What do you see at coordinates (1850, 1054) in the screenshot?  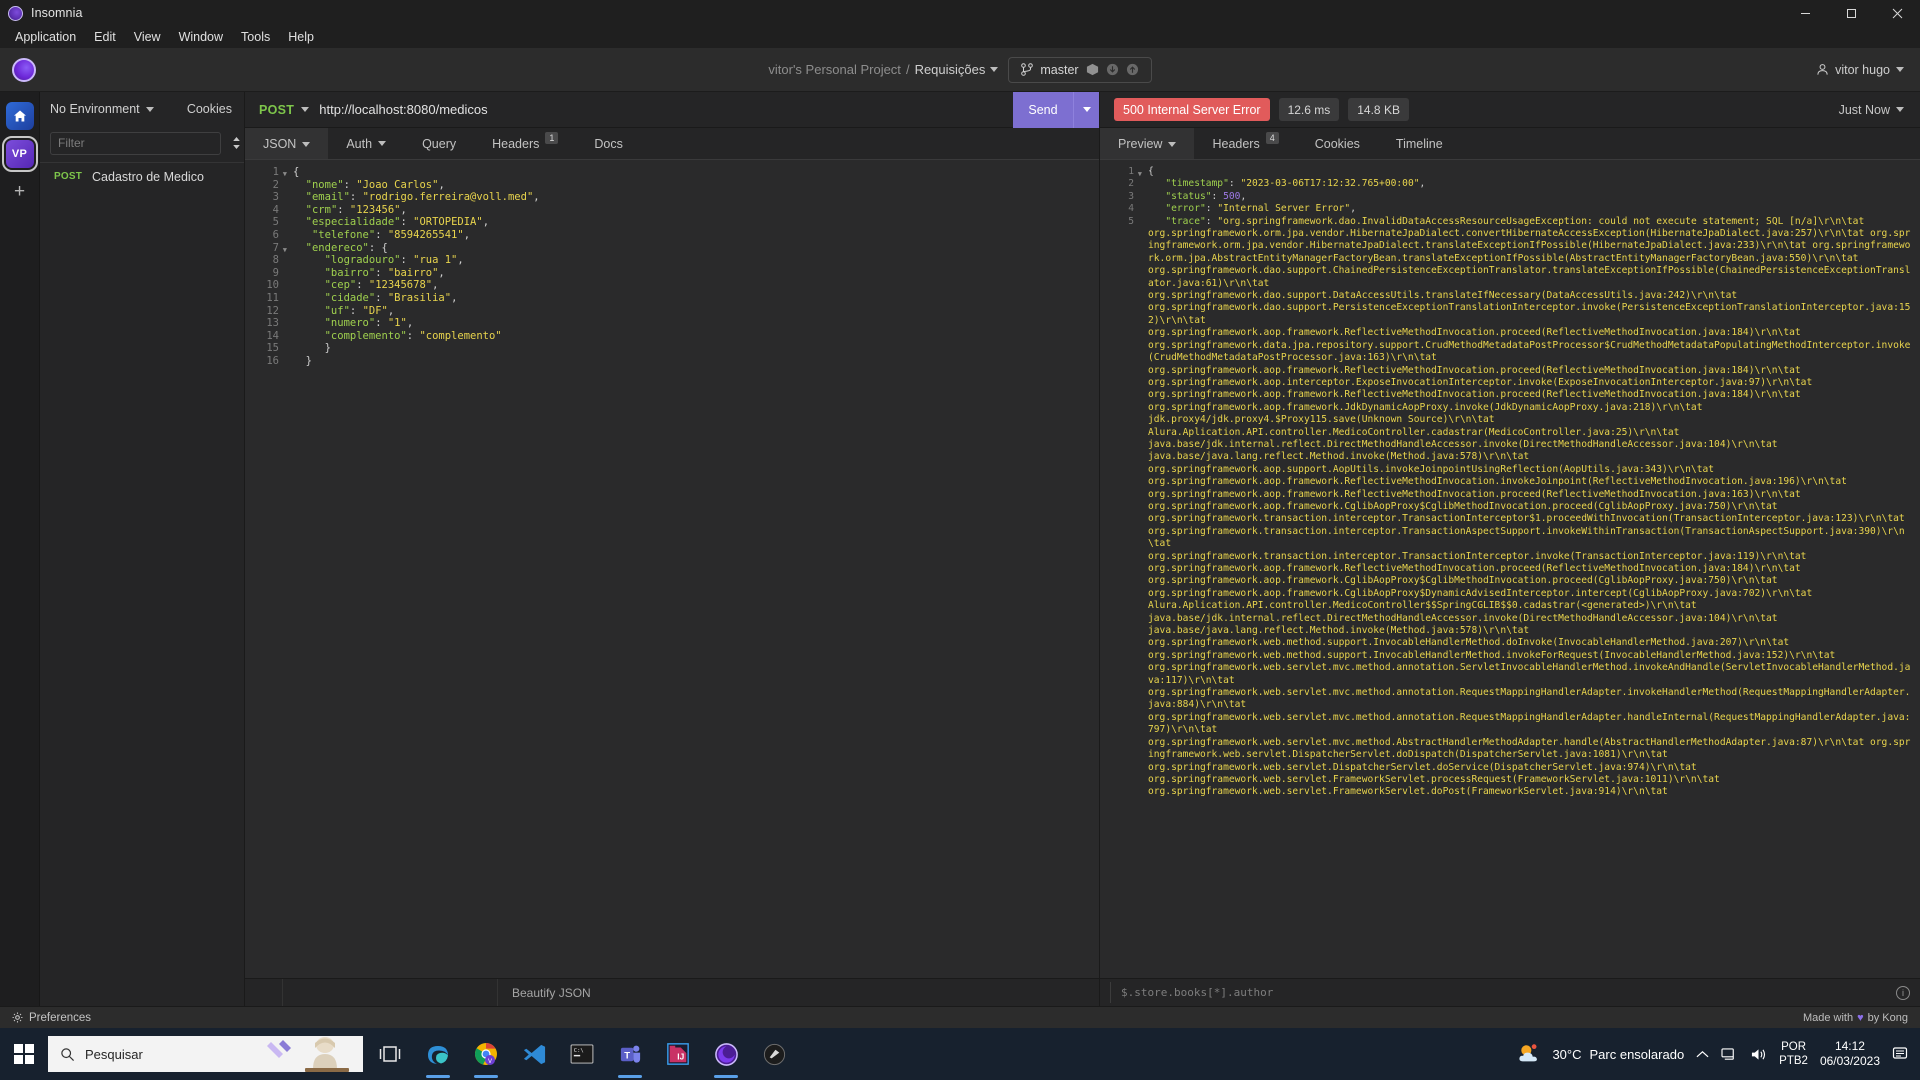 I see `clock: 14:12 06/03/2023` at bounding box center [1850, 1054].